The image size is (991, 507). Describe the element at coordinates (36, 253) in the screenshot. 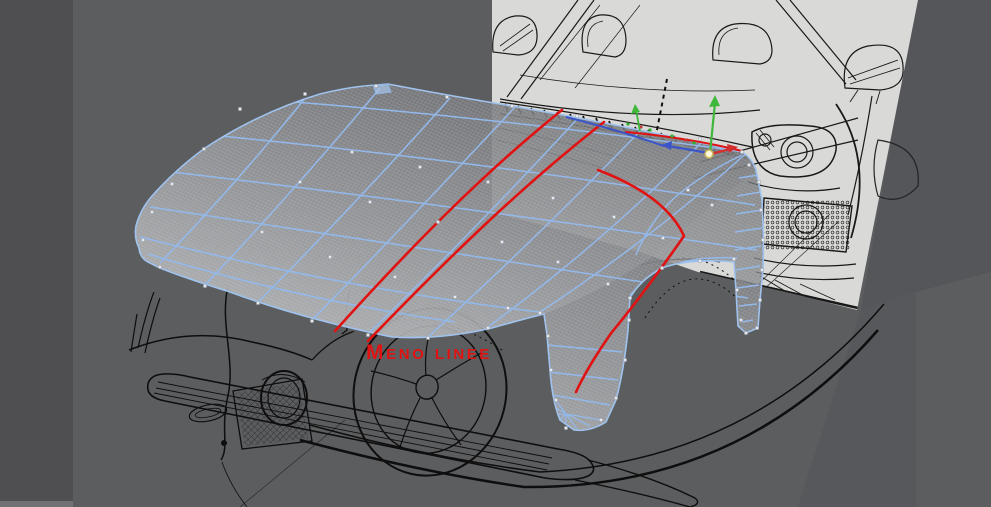

I see `background-left-band` at that location.